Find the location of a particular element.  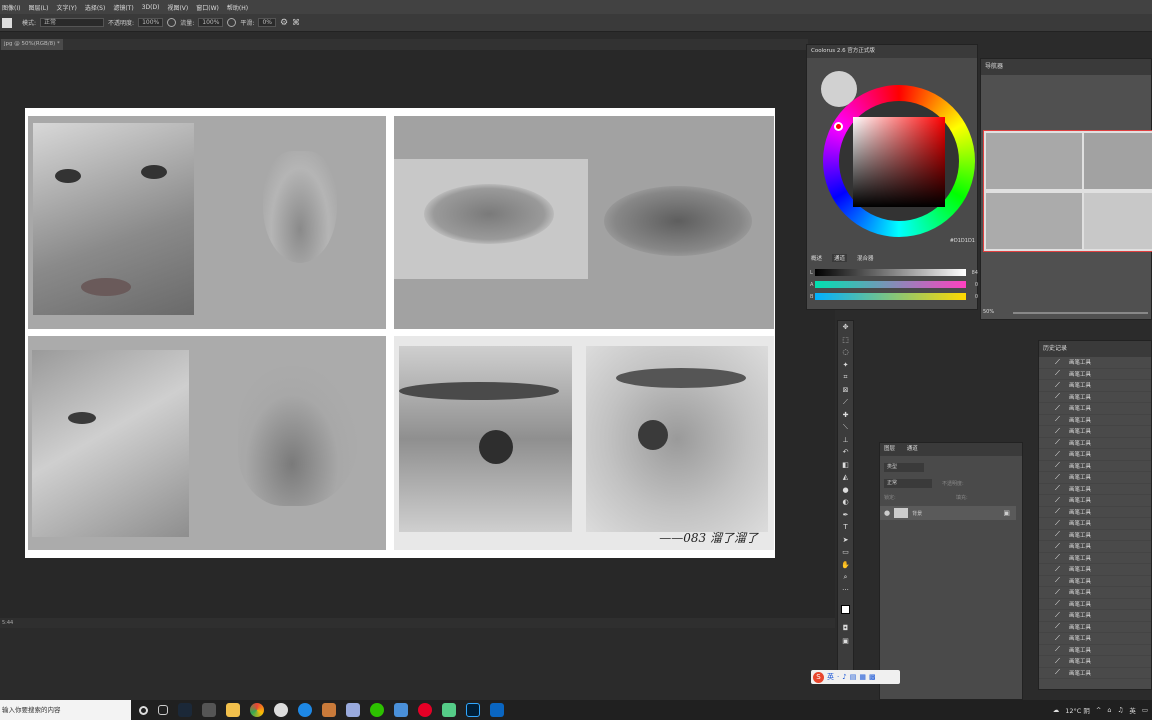

ime-keyboard-icon: ▤ is located at coordinates (853, 677).